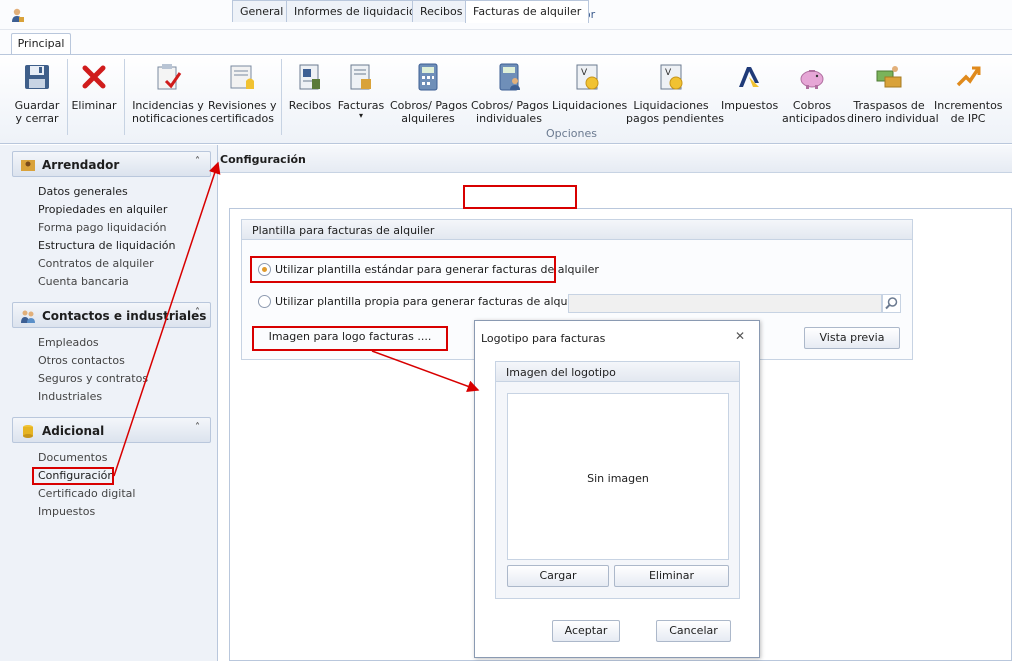 The width and height of the screenshot is (1012, 661). Describe the element at coordinates (740, 336) in the screenshot. I see `close-icon: ✕` at that location.